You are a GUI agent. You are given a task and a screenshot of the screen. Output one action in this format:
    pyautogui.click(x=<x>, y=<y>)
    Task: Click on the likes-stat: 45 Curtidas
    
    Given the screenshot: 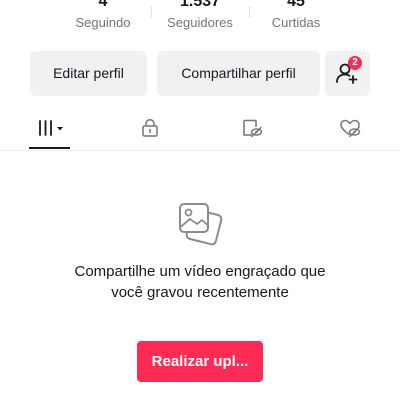 What is the action you would take?
    pyautogui.click(x=296, y=16)
    